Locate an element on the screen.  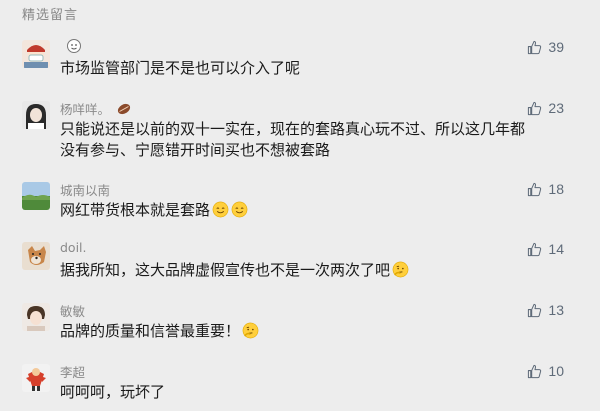
coffee-bean-icon is located at coordinates (124, 109).